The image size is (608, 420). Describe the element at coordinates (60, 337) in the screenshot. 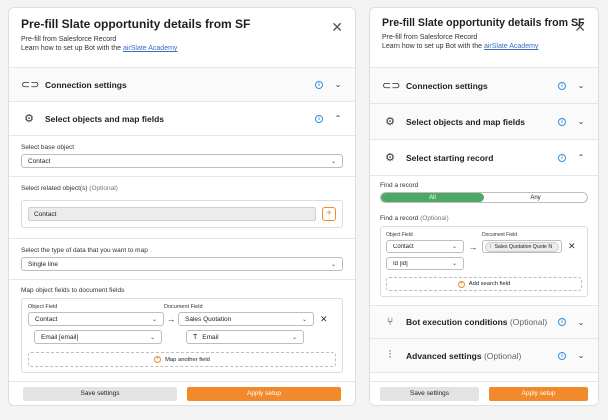

I see `select-value: Email [email]` at that location.